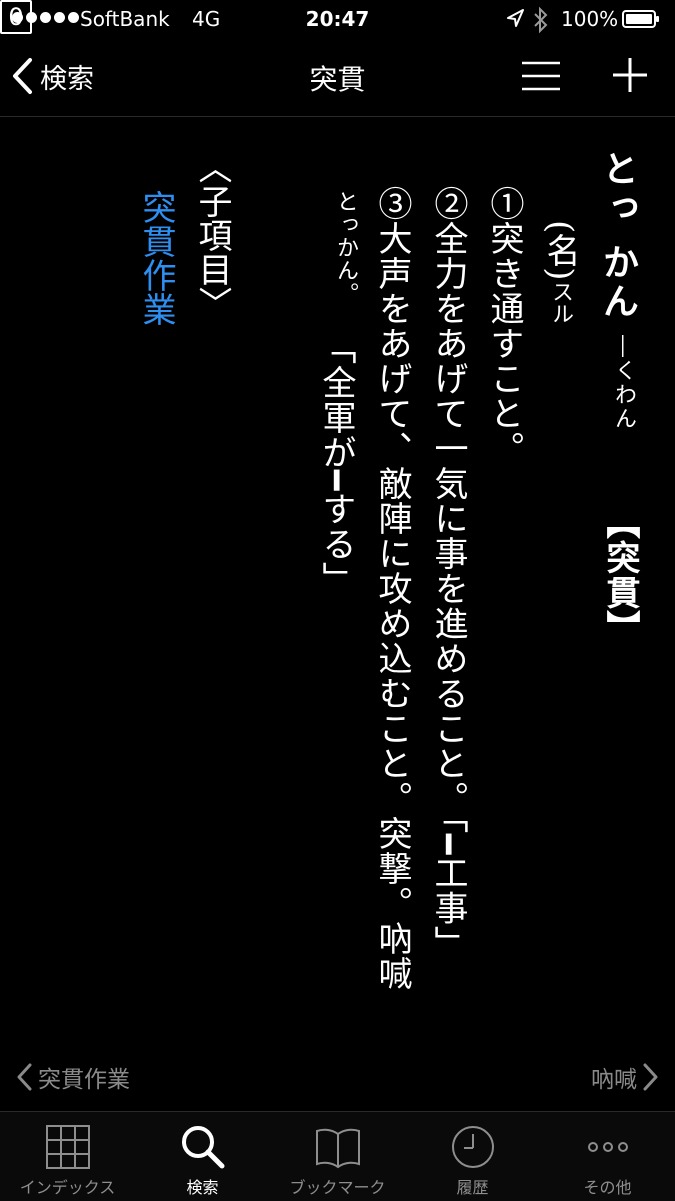 The height and width of the screenshot is (1201, 675). I want to click on entry-reading: ―くわん, so click(623, 383).